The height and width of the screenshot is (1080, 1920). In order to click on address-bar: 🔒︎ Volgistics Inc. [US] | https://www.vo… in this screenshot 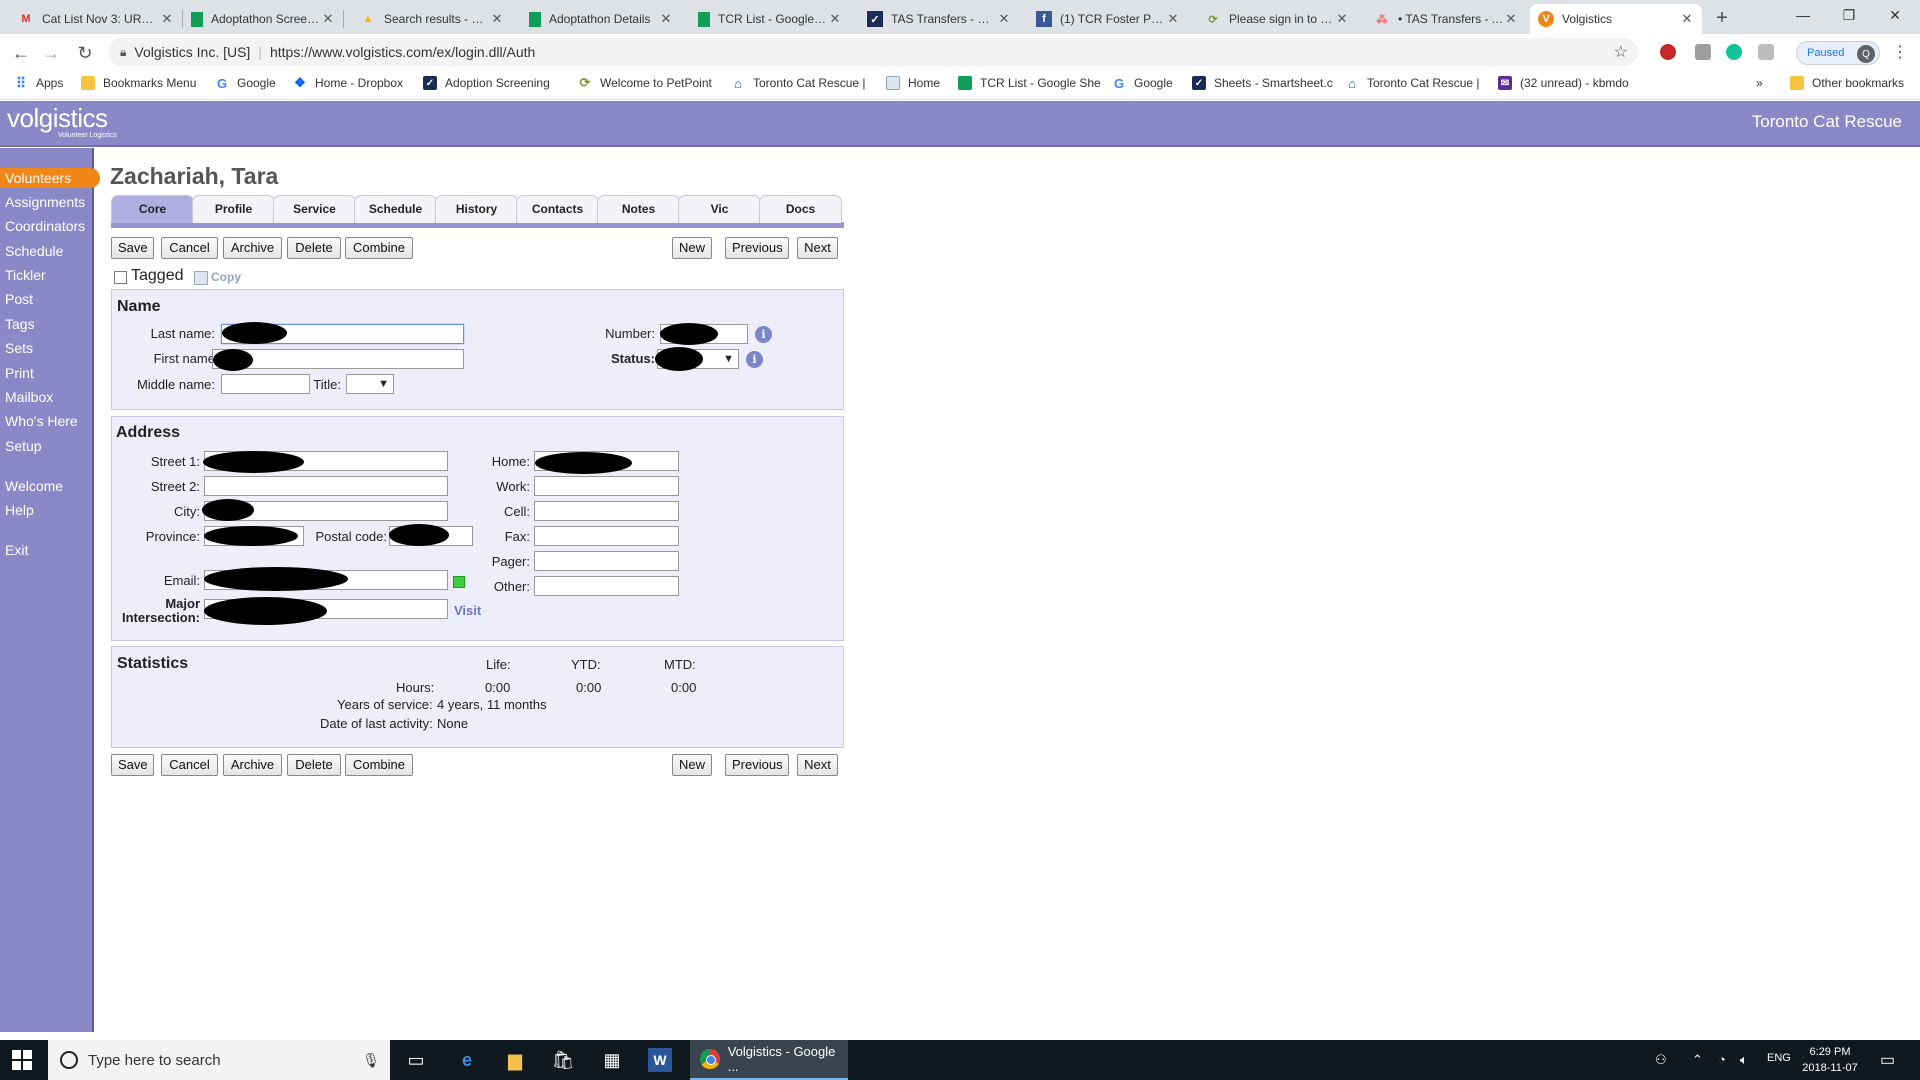, I will do `click(873, 52)`.